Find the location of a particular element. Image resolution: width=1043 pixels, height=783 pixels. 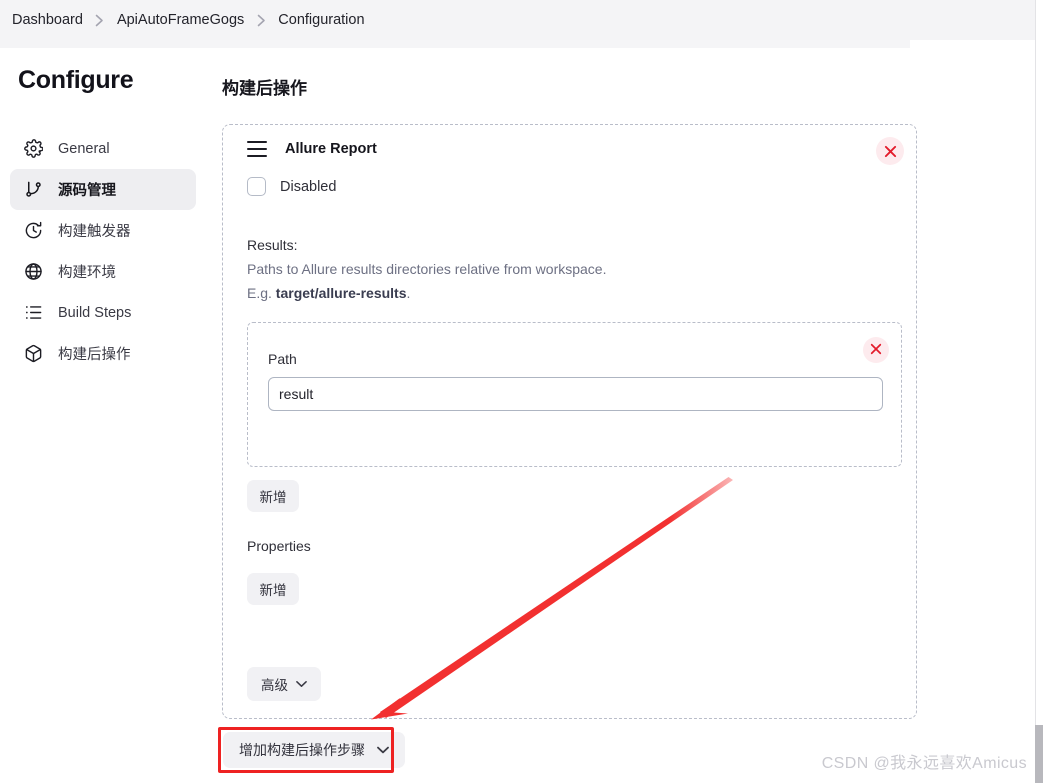

breadcrumb-item-configuration: Configuration is located at coordinates (321, 20).